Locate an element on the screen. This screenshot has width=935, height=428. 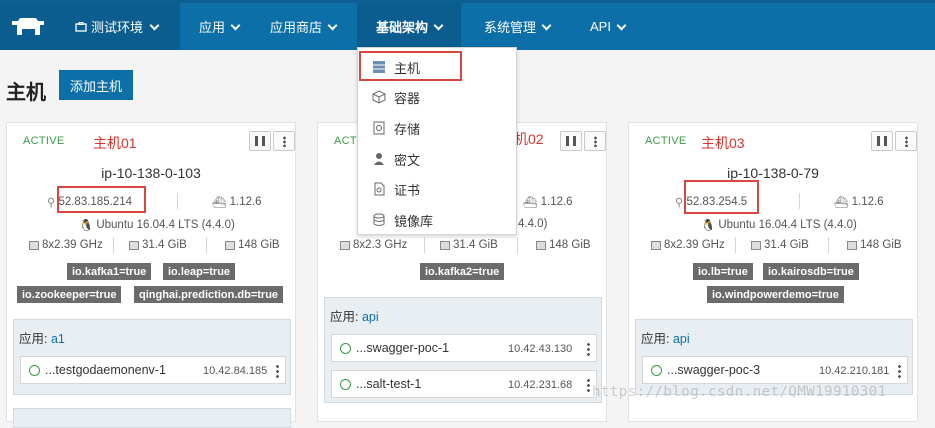
stack-prefix: 应用: is located at coordinates (655, 339).